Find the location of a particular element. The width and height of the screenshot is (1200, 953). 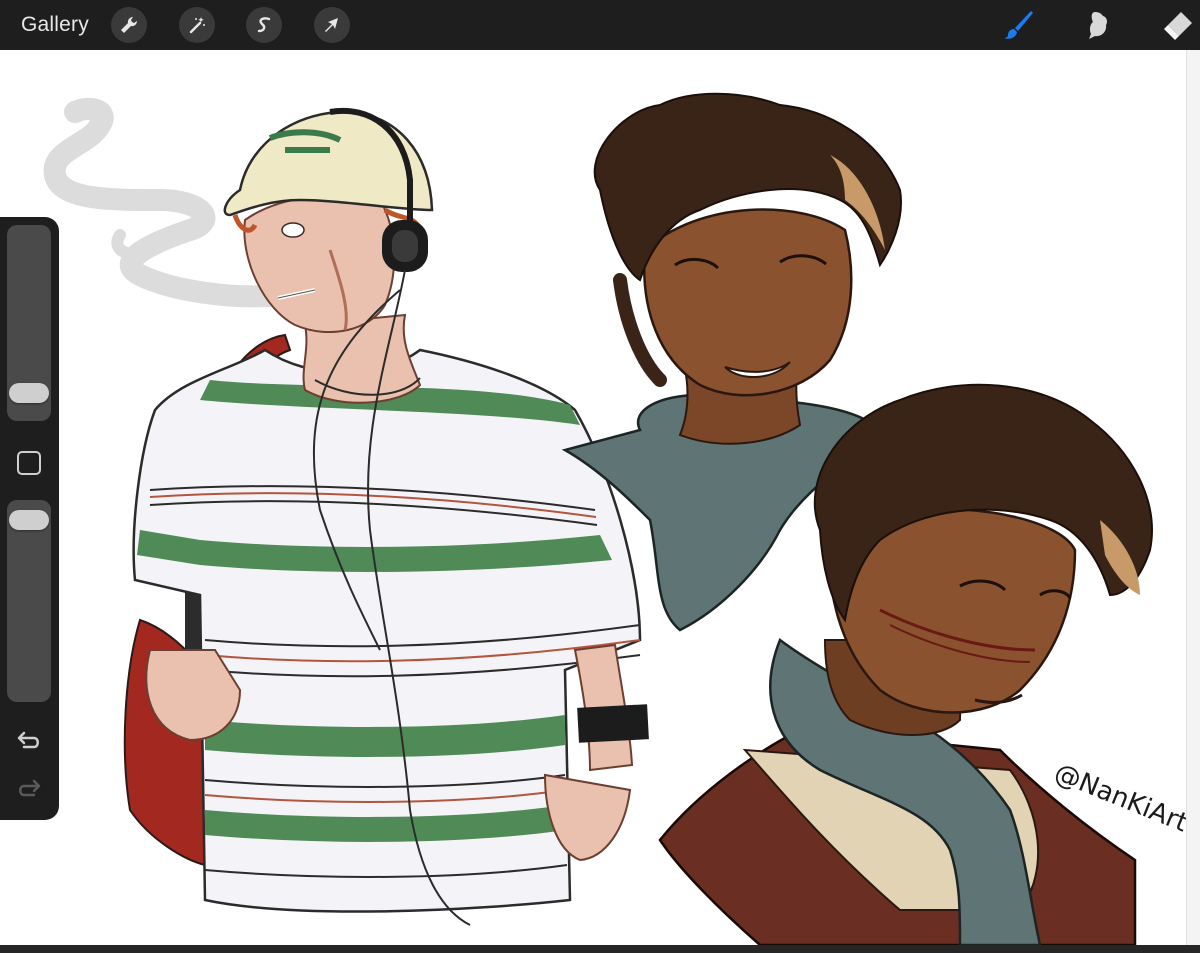

smudge-icon is located at coordinates (1098, 25).